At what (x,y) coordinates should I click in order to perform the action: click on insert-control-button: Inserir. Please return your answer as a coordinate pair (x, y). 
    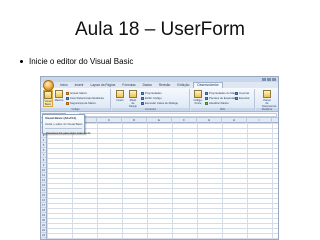
    Looking at the image, I should click on (120, 98).